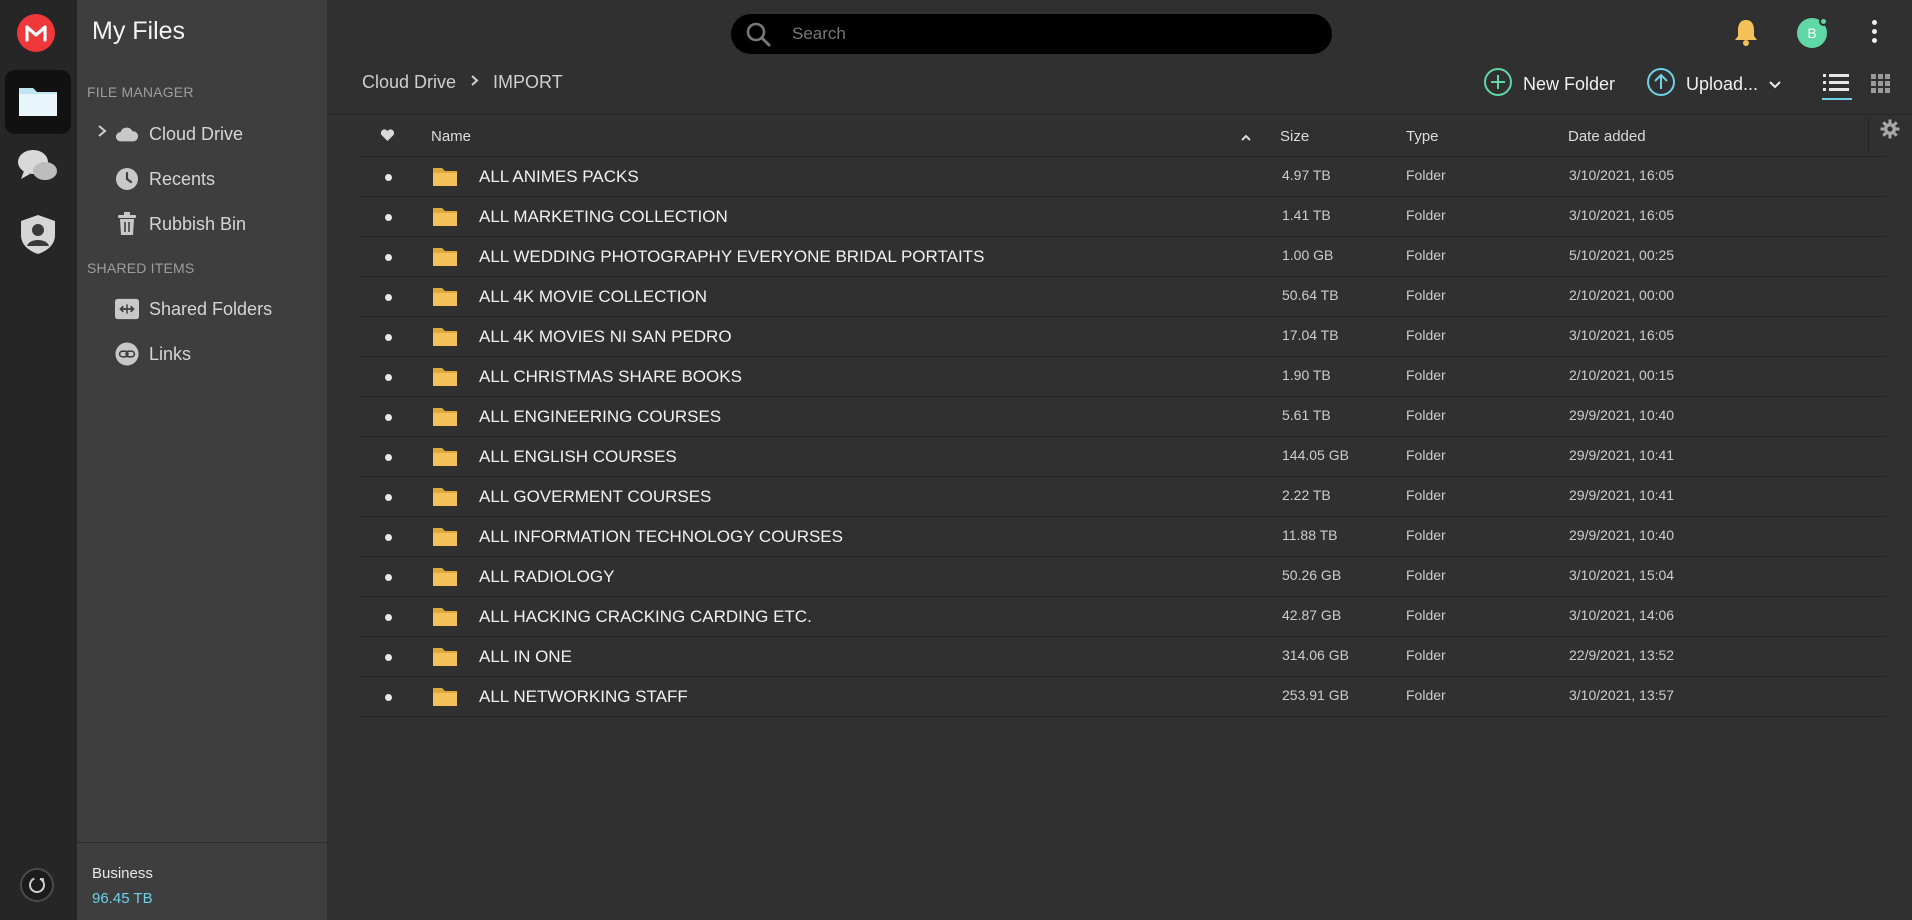 The height and width of the screenshot is (920, 1912). I want to click on search-bar, so click(1031, 34).